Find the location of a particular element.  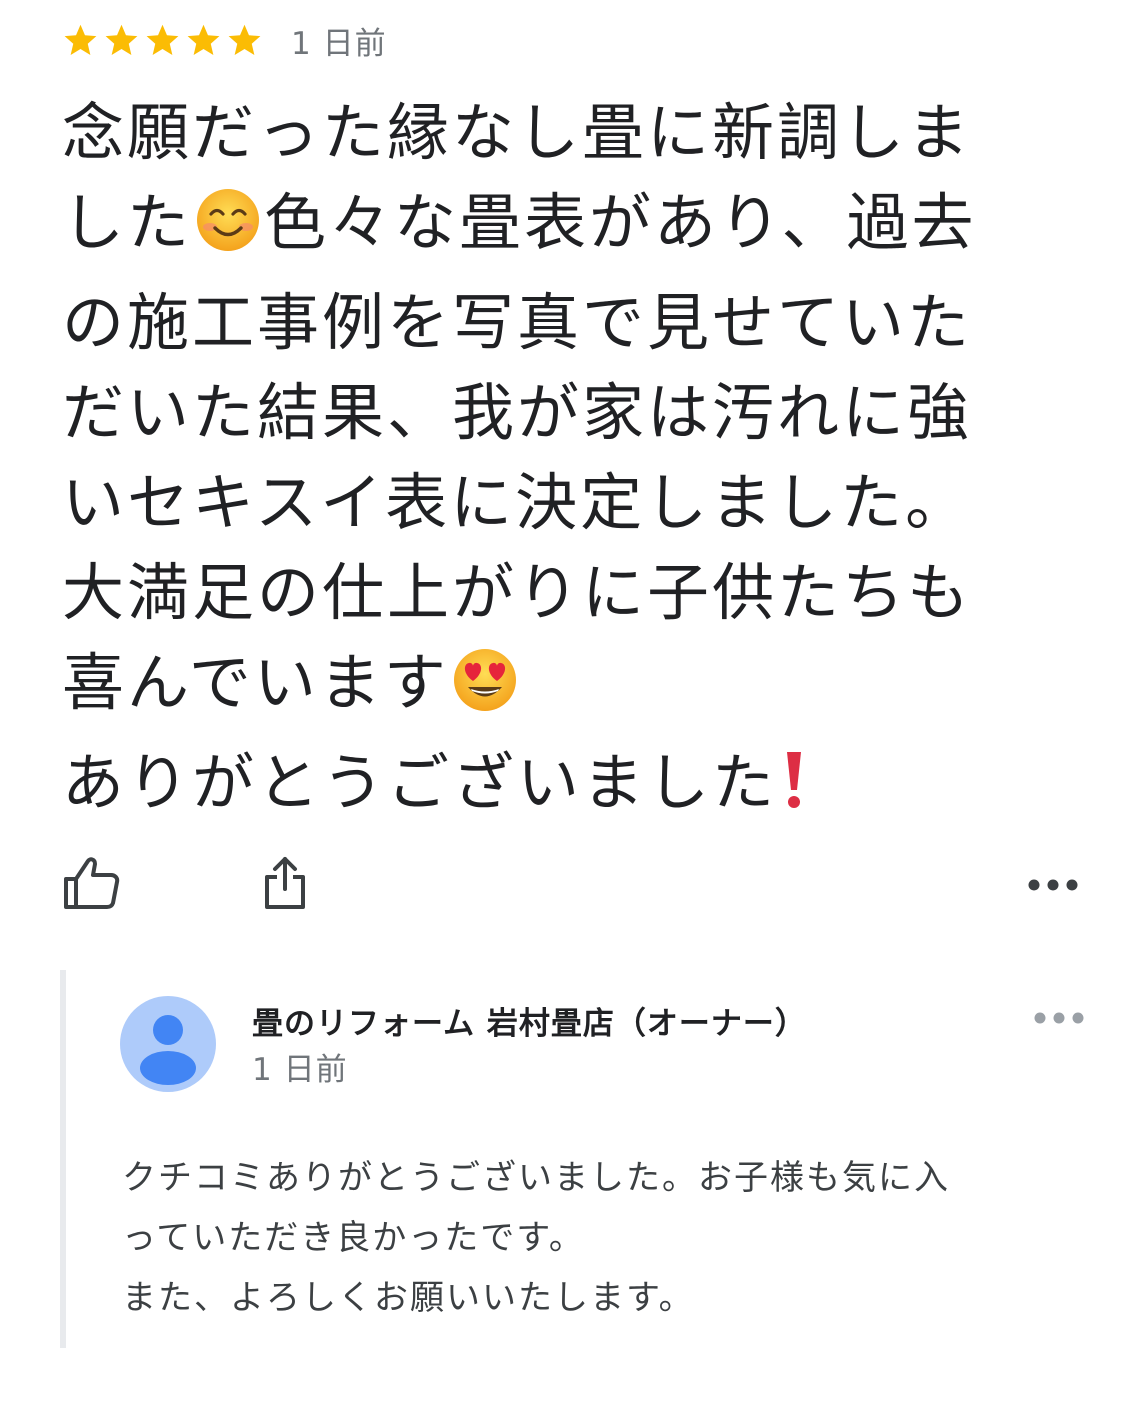

smiling-face-emoji is located at coordinates (228, 232).